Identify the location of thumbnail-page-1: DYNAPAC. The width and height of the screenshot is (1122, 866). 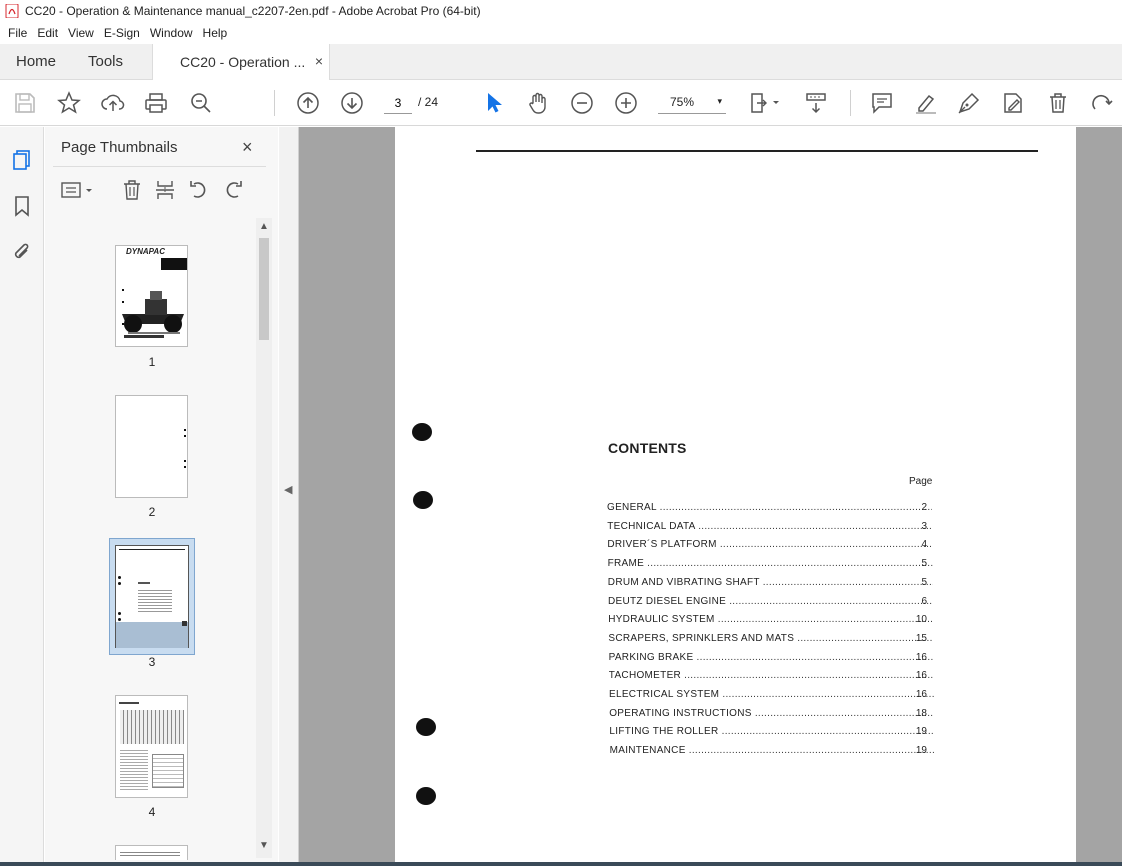
(151, 296).